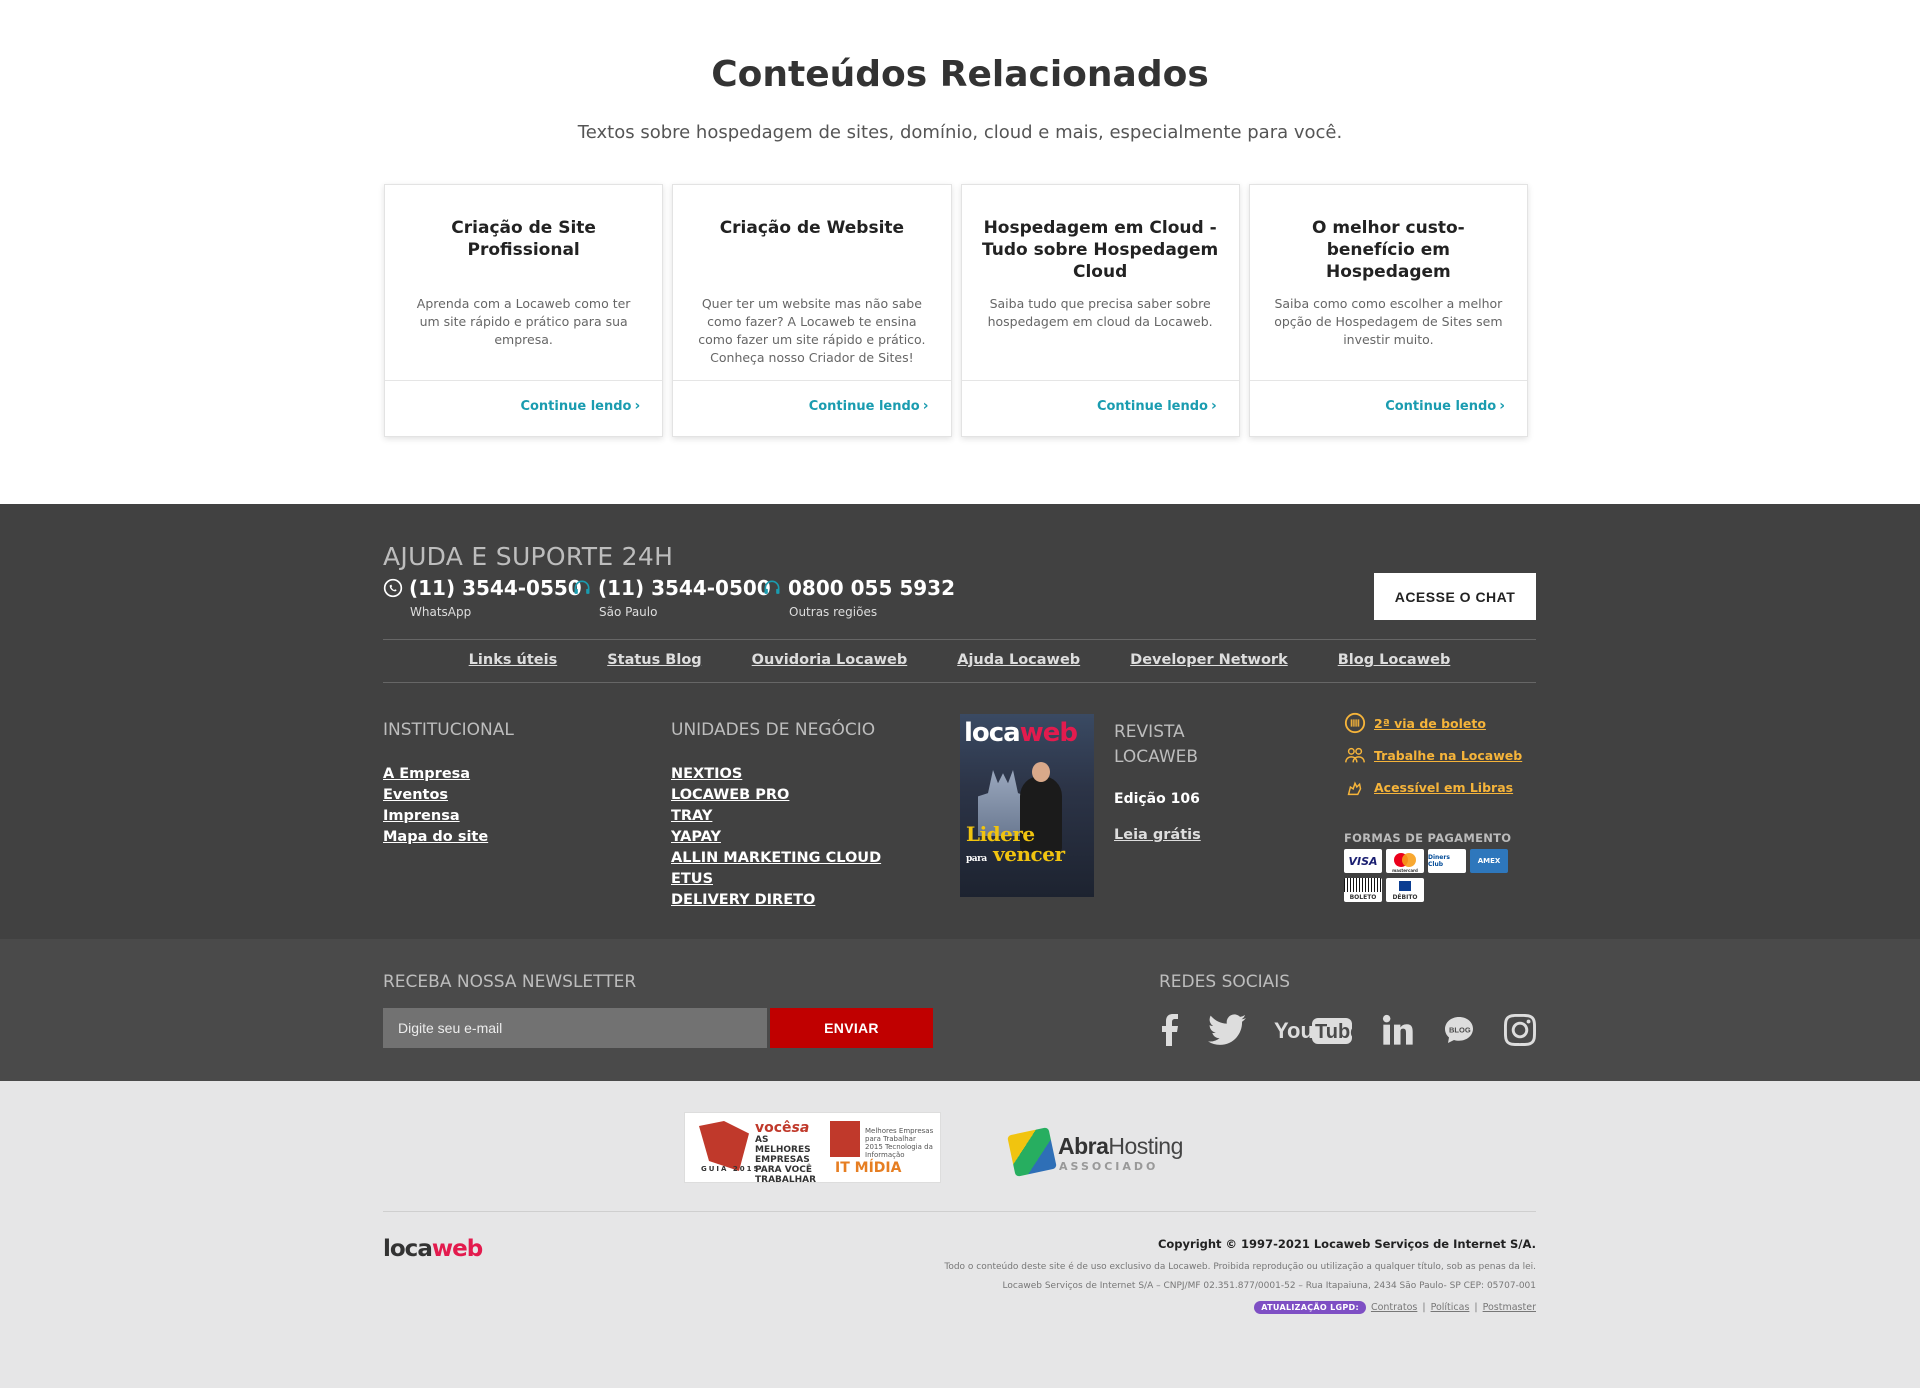  Describe the element at coordinates (495, 588) in the screenshot. I see `phone-number: (11) 3544-0550` at that location.